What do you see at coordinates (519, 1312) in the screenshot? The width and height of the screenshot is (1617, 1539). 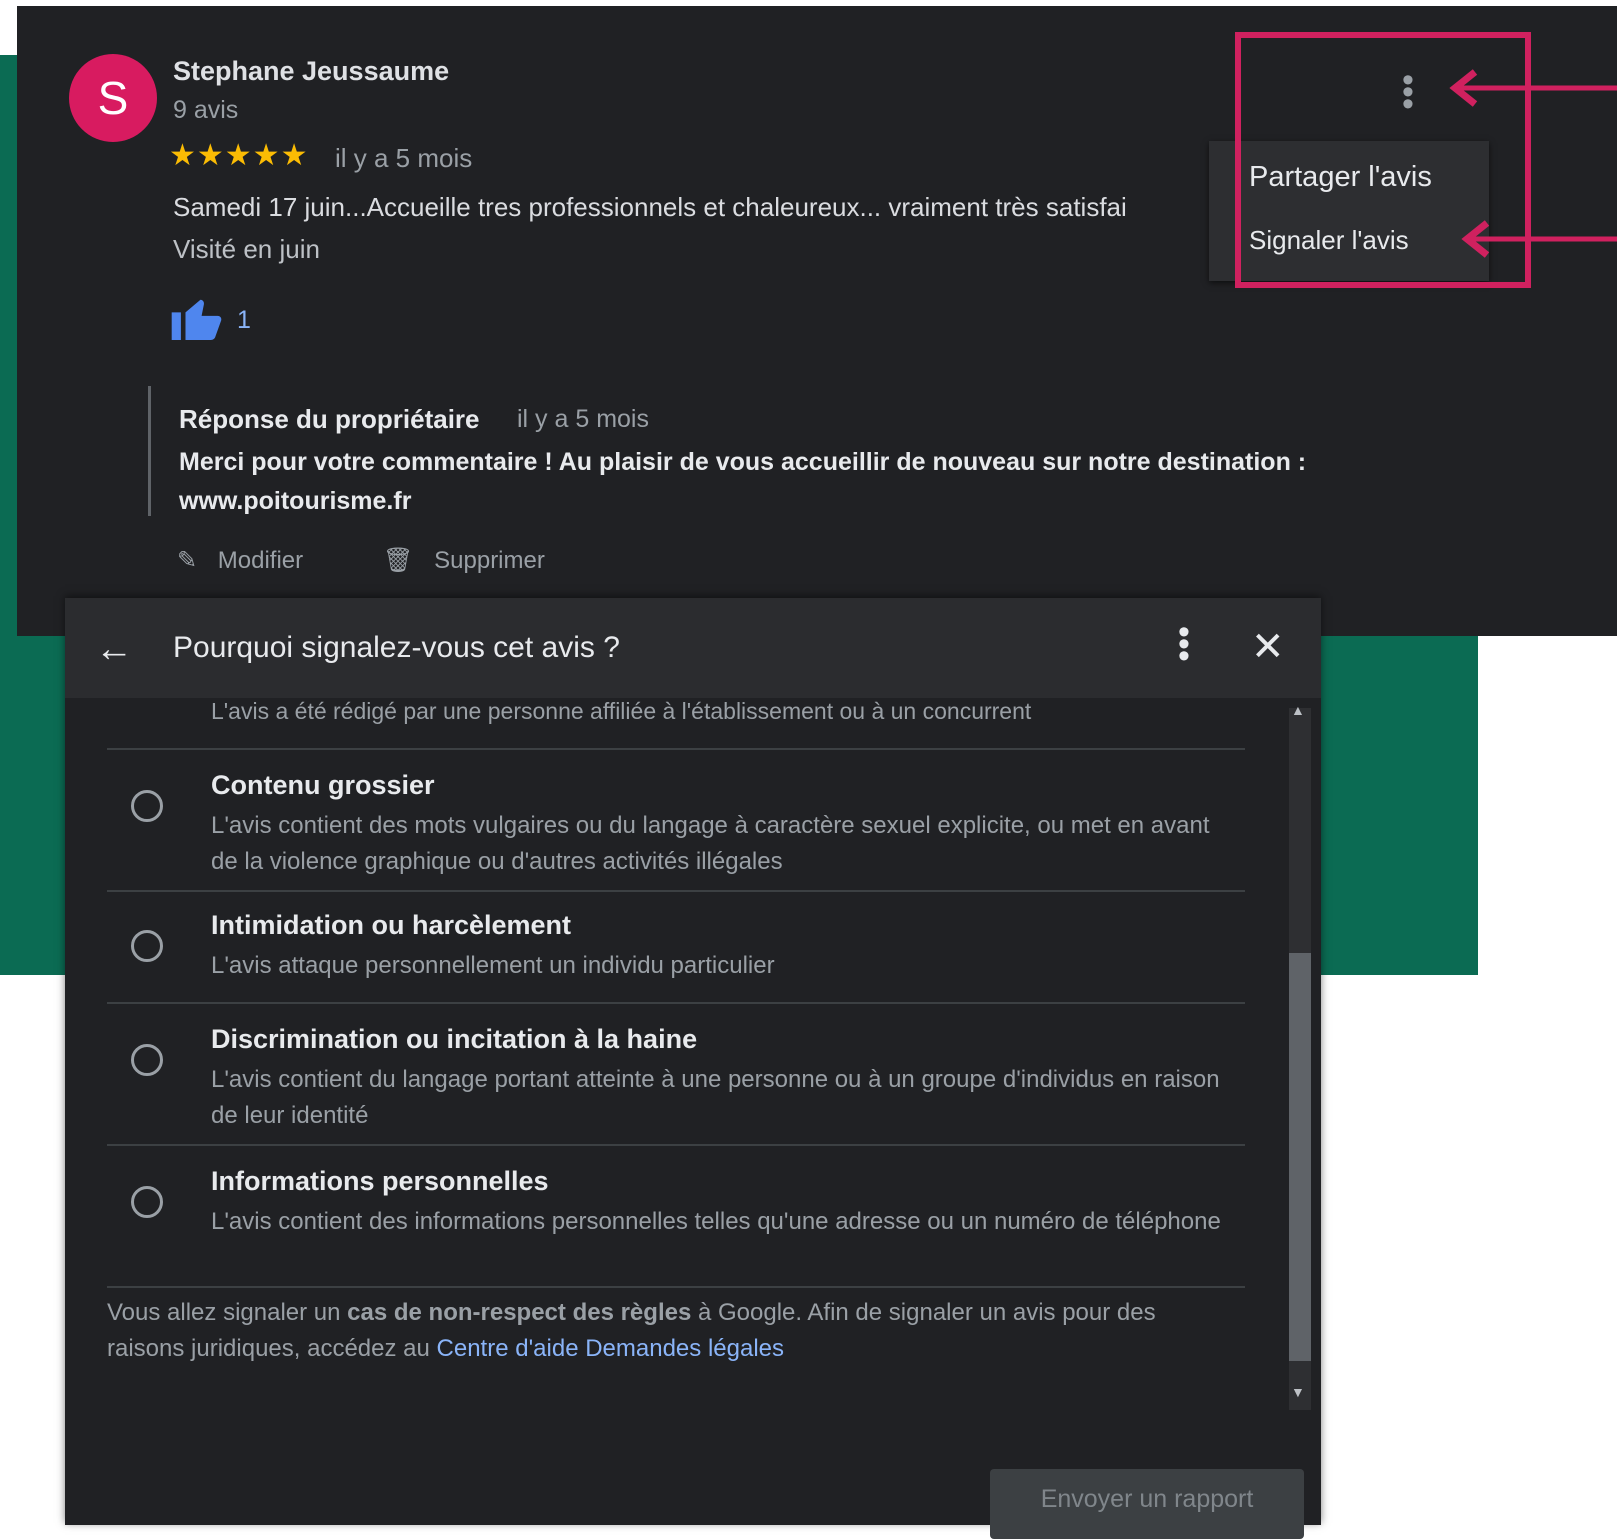 I see `policy-notice-bold: cas de non-respect des règles` at bounding box center [519, 1312].